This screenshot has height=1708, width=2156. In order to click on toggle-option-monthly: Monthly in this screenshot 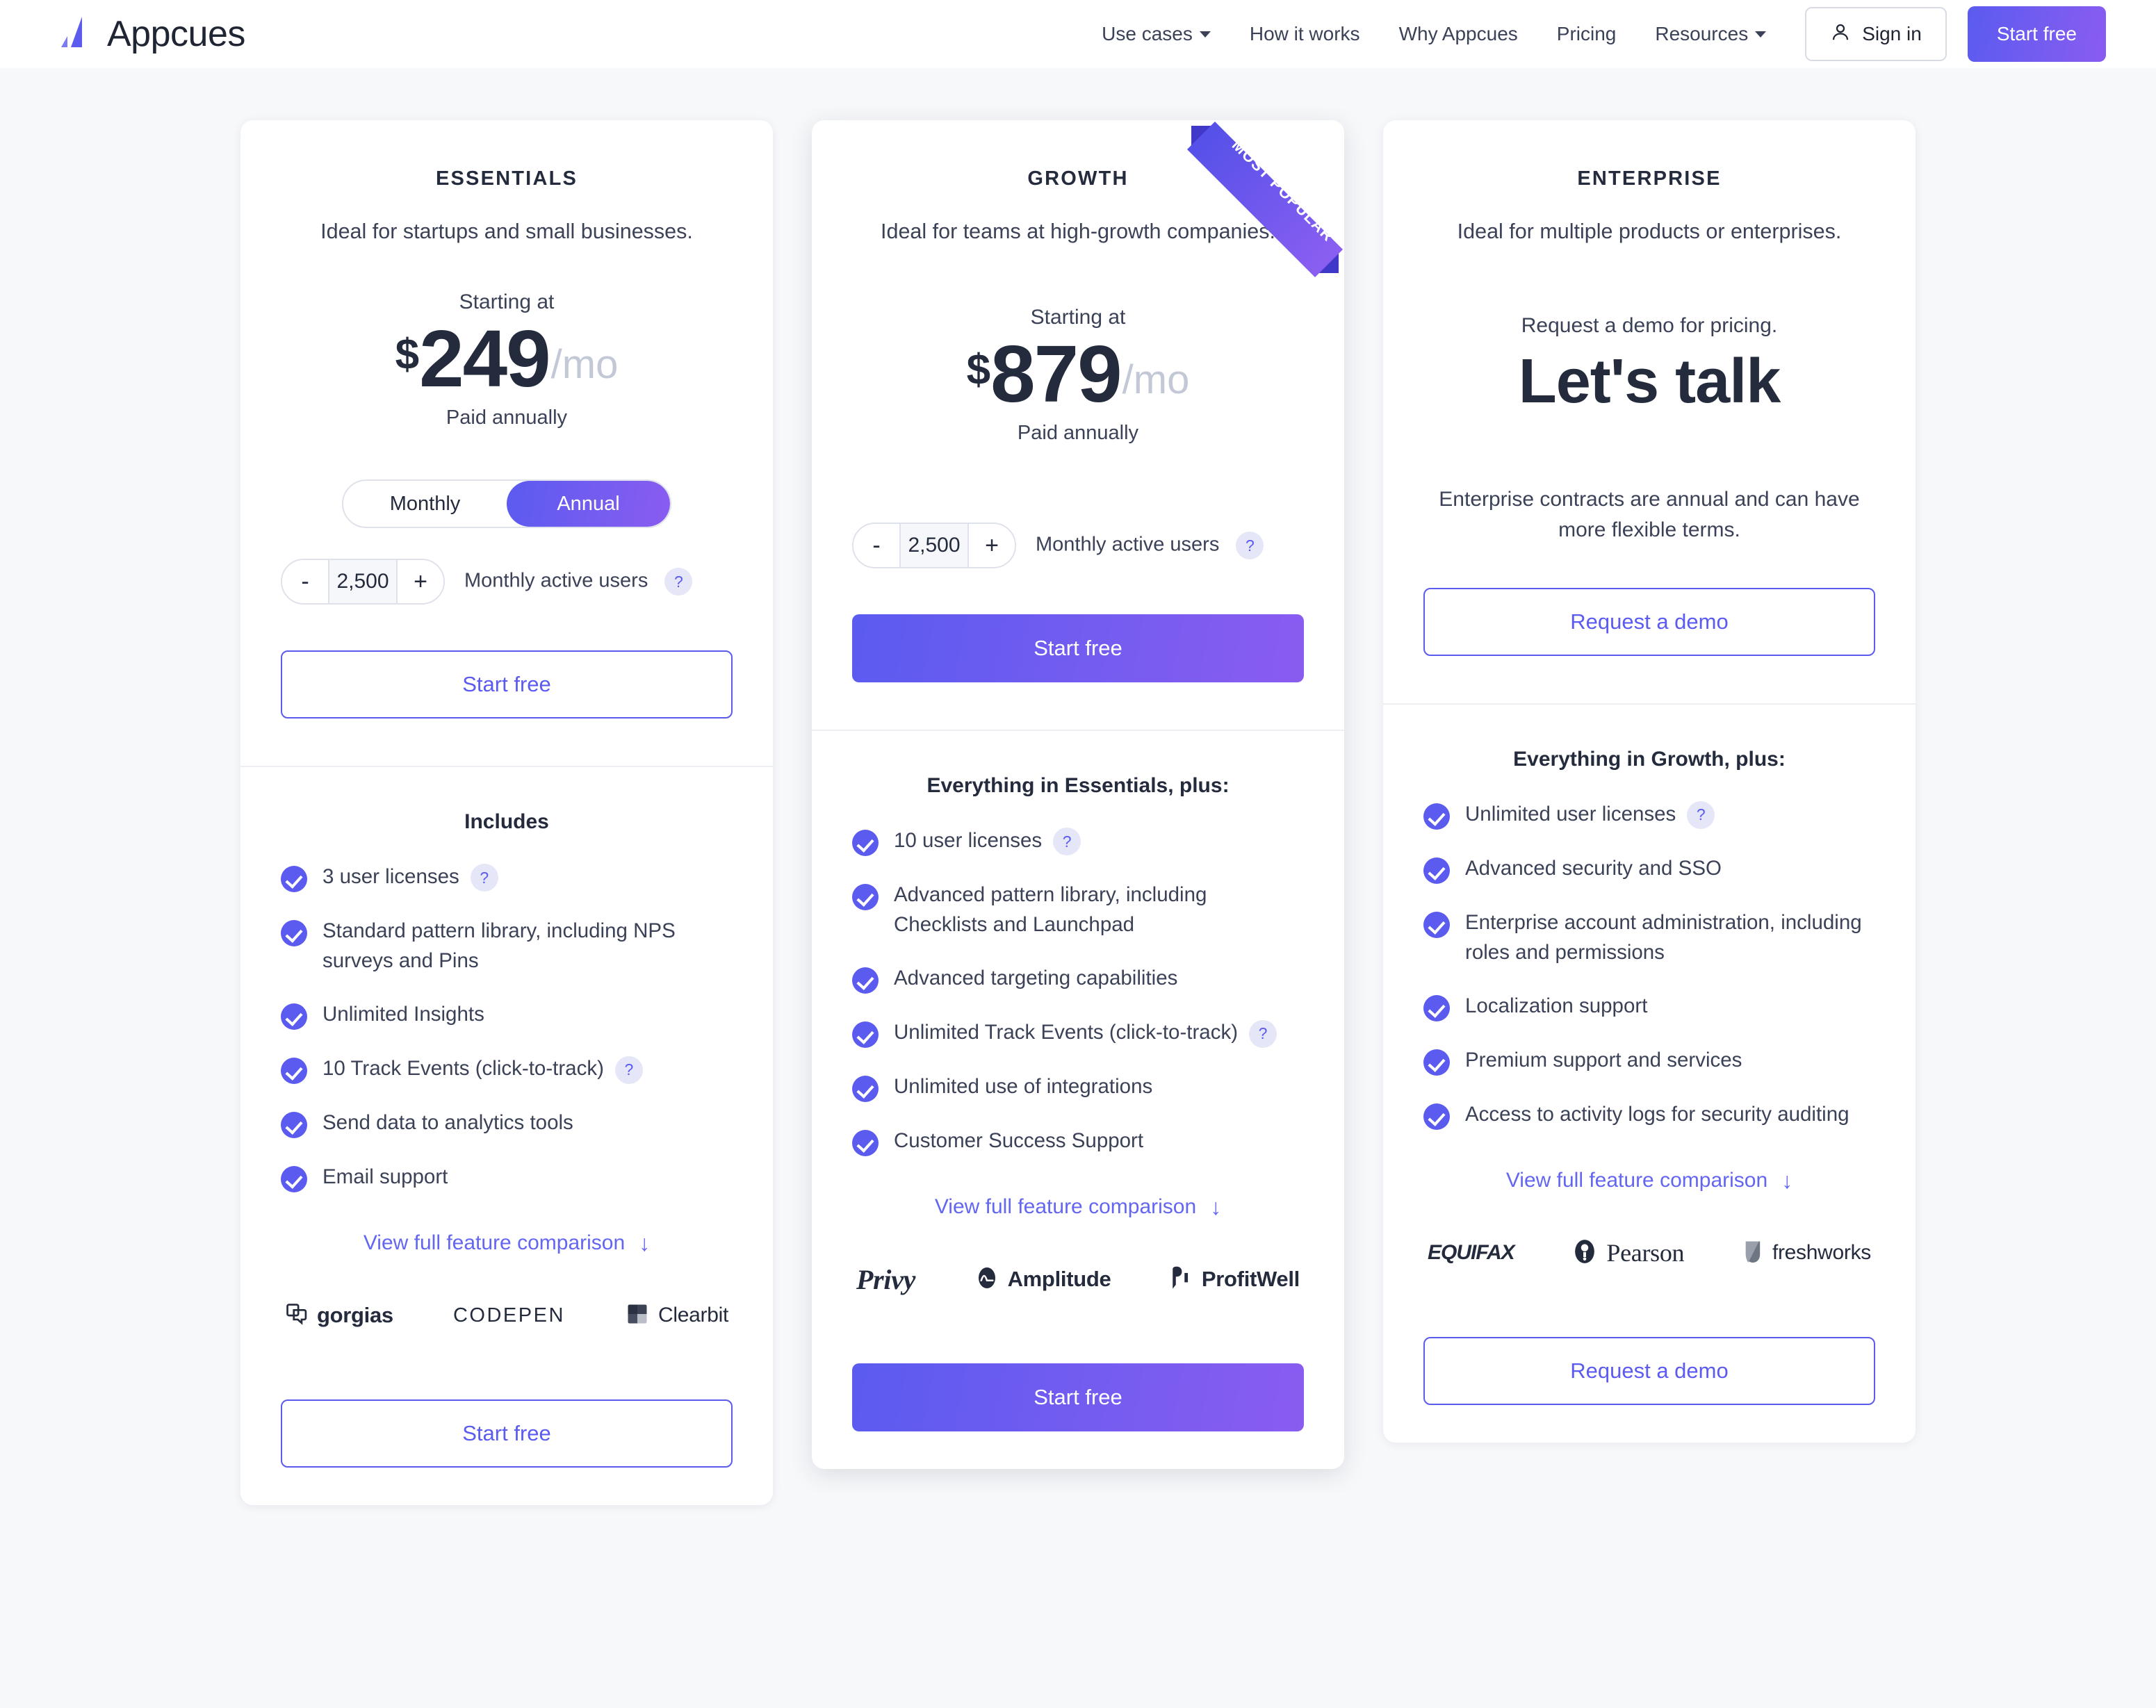, I will do `click(425, 504)`.